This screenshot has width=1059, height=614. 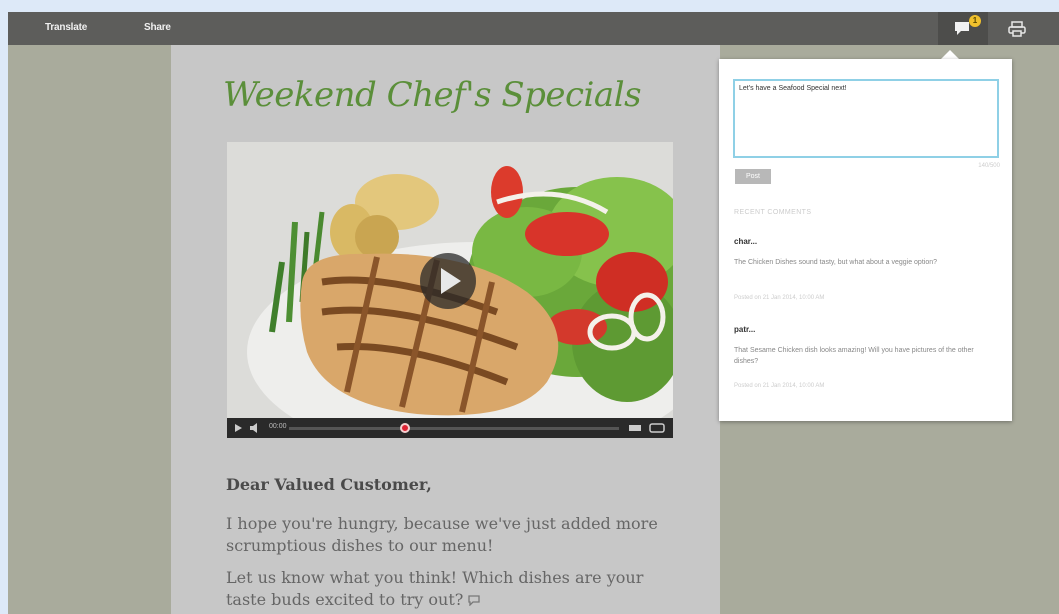 What do you see at coordinates (533, 28) in the screenshot?
I see `top-toolbar: Translate Share 1` at bounding box center [533, 28].